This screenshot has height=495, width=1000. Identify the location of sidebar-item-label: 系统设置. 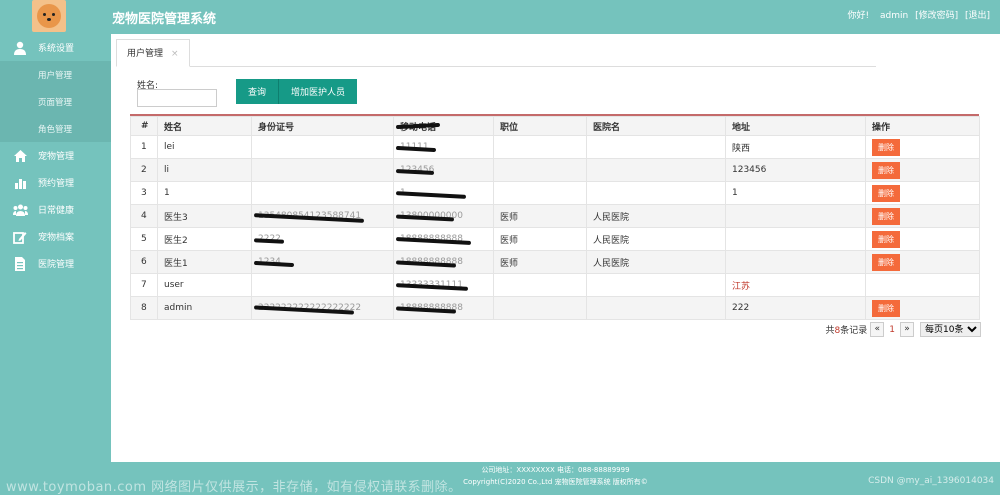
(56, 49).